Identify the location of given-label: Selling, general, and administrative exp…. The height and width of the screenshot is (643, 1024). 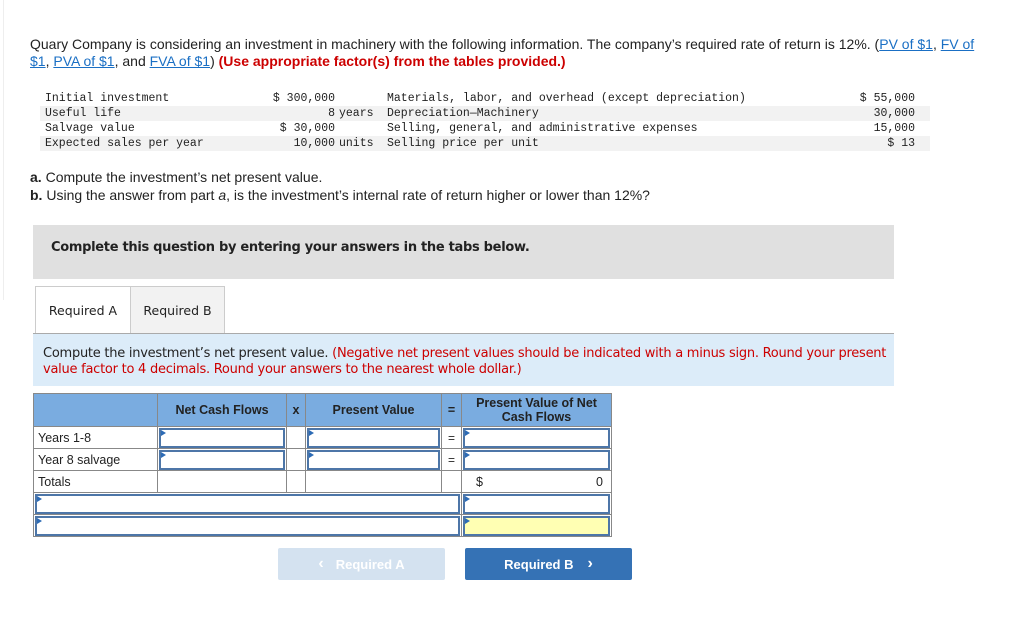
(542, 128).